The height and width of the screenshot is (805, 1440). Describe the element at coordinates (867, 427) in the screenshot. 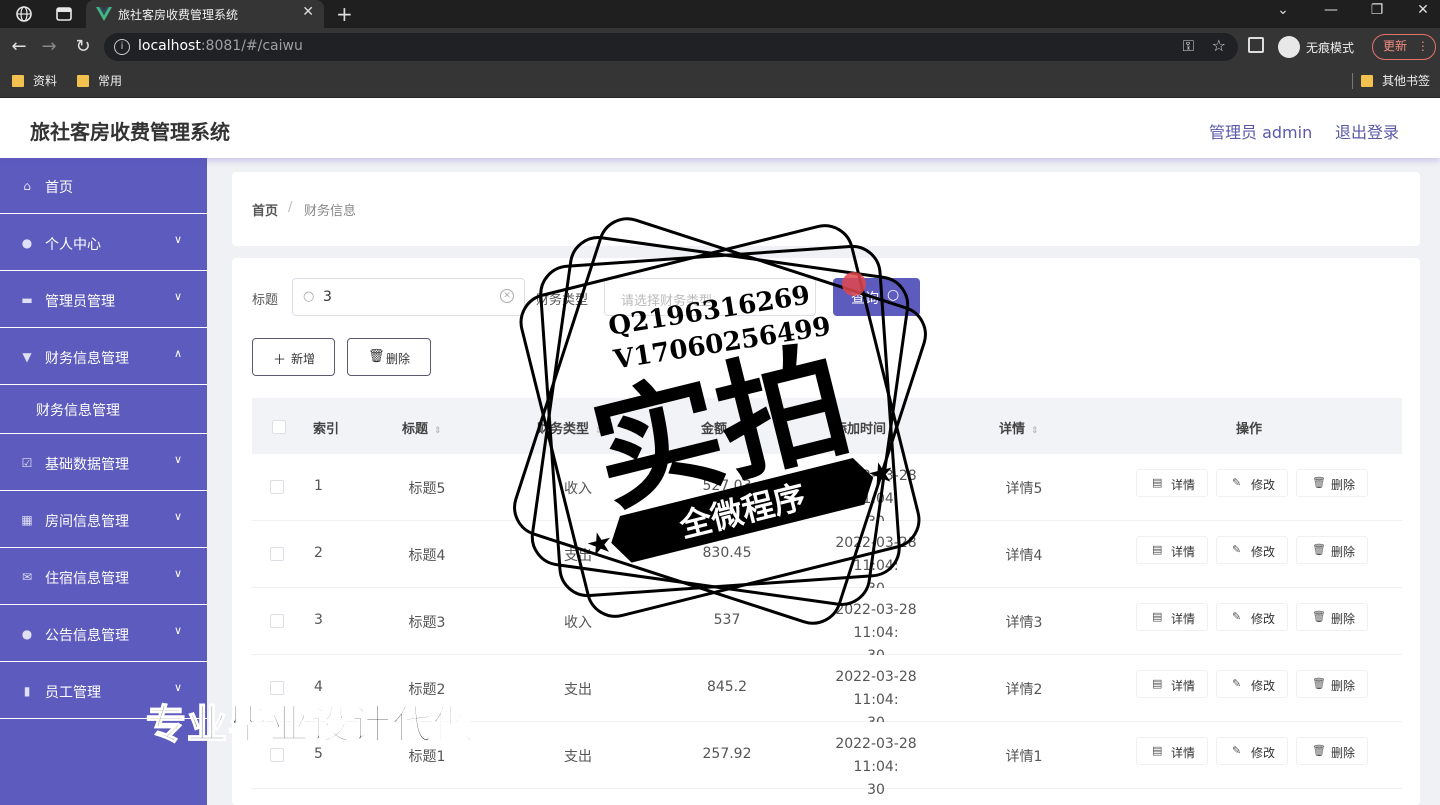

I see `header-time: 添加时间 ⇕` at that location.